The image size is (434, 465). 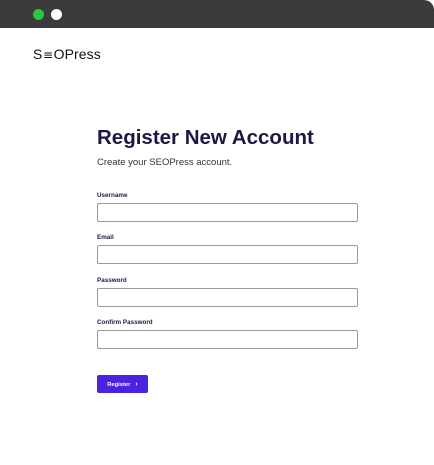 I want to click on window-white-dot-icon, so click(x=56, y=14).